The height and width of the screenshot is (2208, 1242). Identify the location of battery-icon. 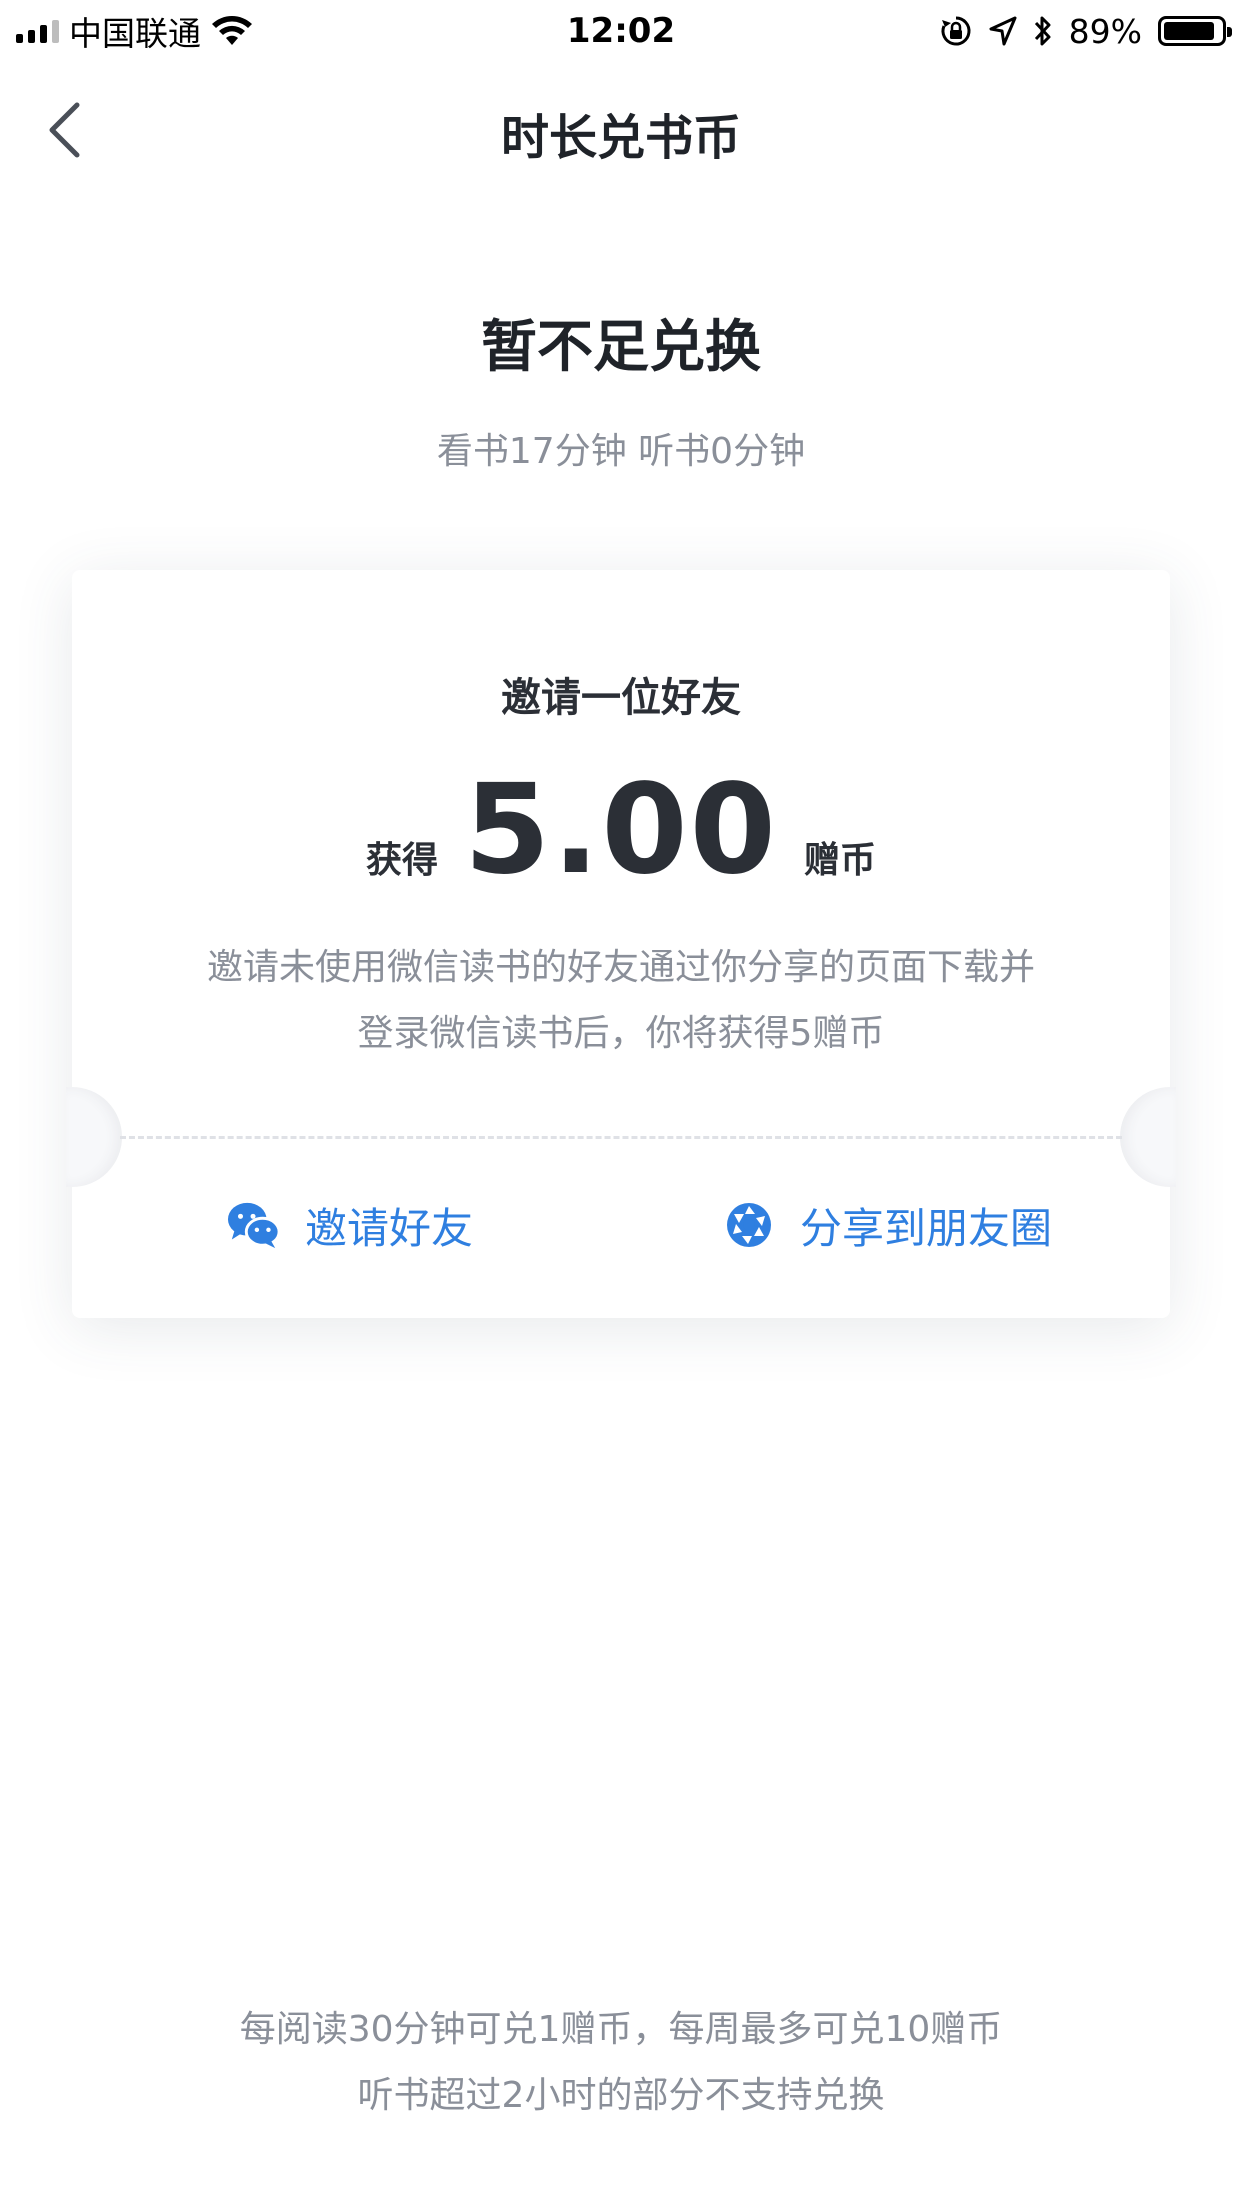
(1195, 31).